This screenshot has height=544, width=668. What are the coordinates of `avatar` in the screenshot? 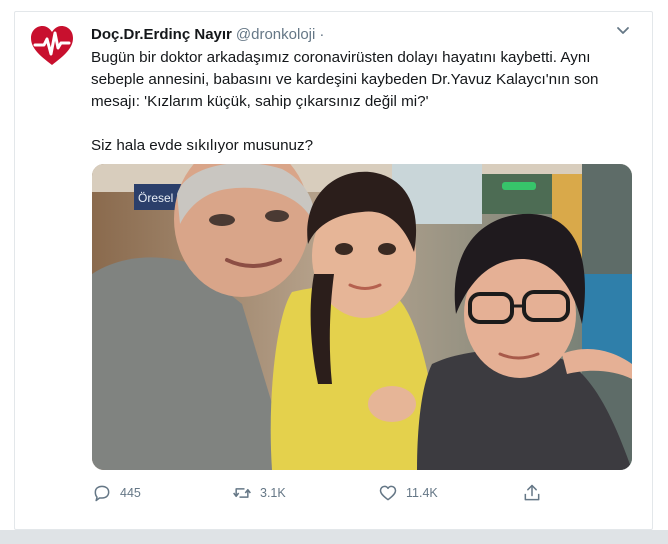 It's located at (52, 46).